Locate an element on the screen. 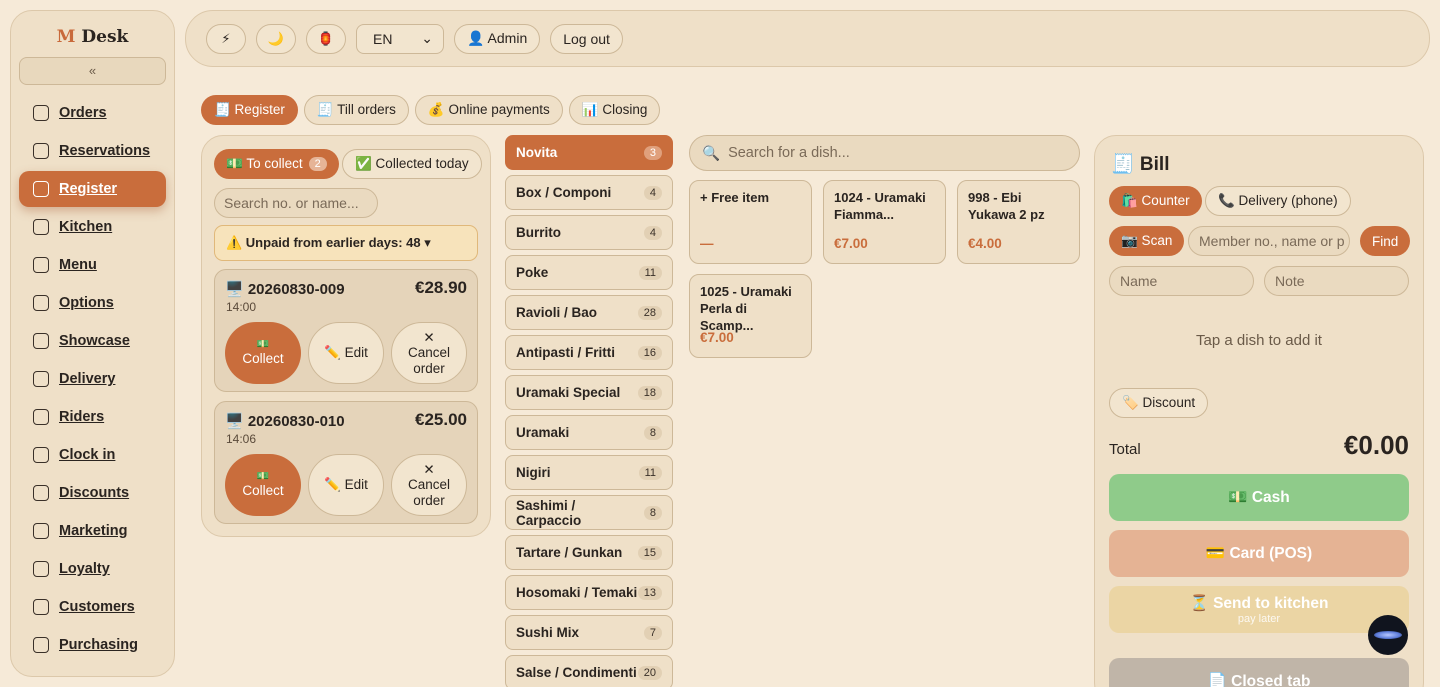  dish-price: €7.00 is located at coordinates (717, 337).